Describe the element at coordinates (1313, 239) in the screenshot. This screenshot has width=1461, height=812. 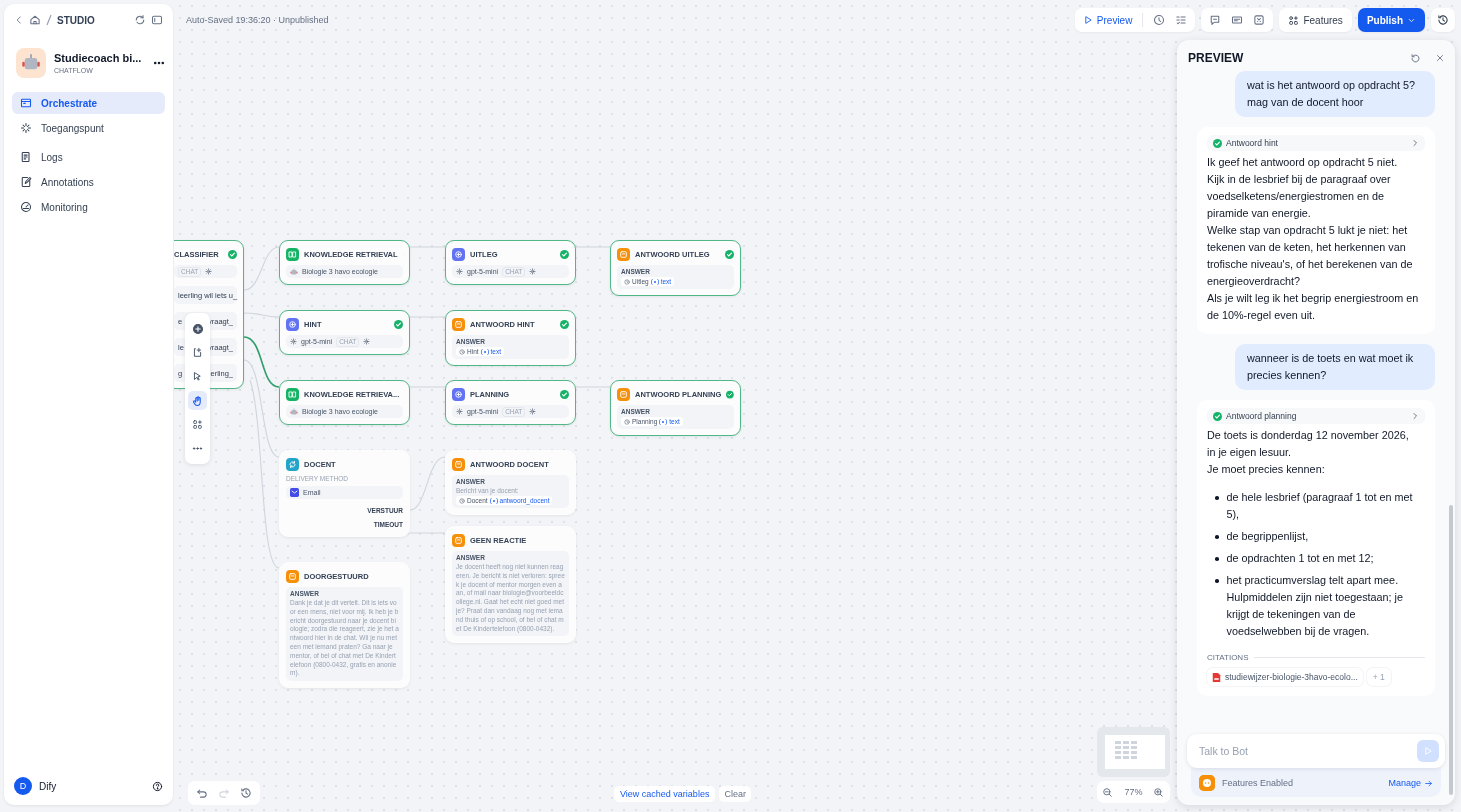
I see `message-text: Ik geef het antwoord op opdracht 5 niet. Kijk in de lesbrief bij de paragraaf over voedselketens/energiestromen en de piramide van energie. Welke stap van opdracht 5 lukt je niet: het tekenen van de keten, het herkennen van trofische niveau's, of het berekenen van de energieoverdracht? Als je wilt leg ik het begrip energiestroom en de 10%-regel even uit.` at that location.